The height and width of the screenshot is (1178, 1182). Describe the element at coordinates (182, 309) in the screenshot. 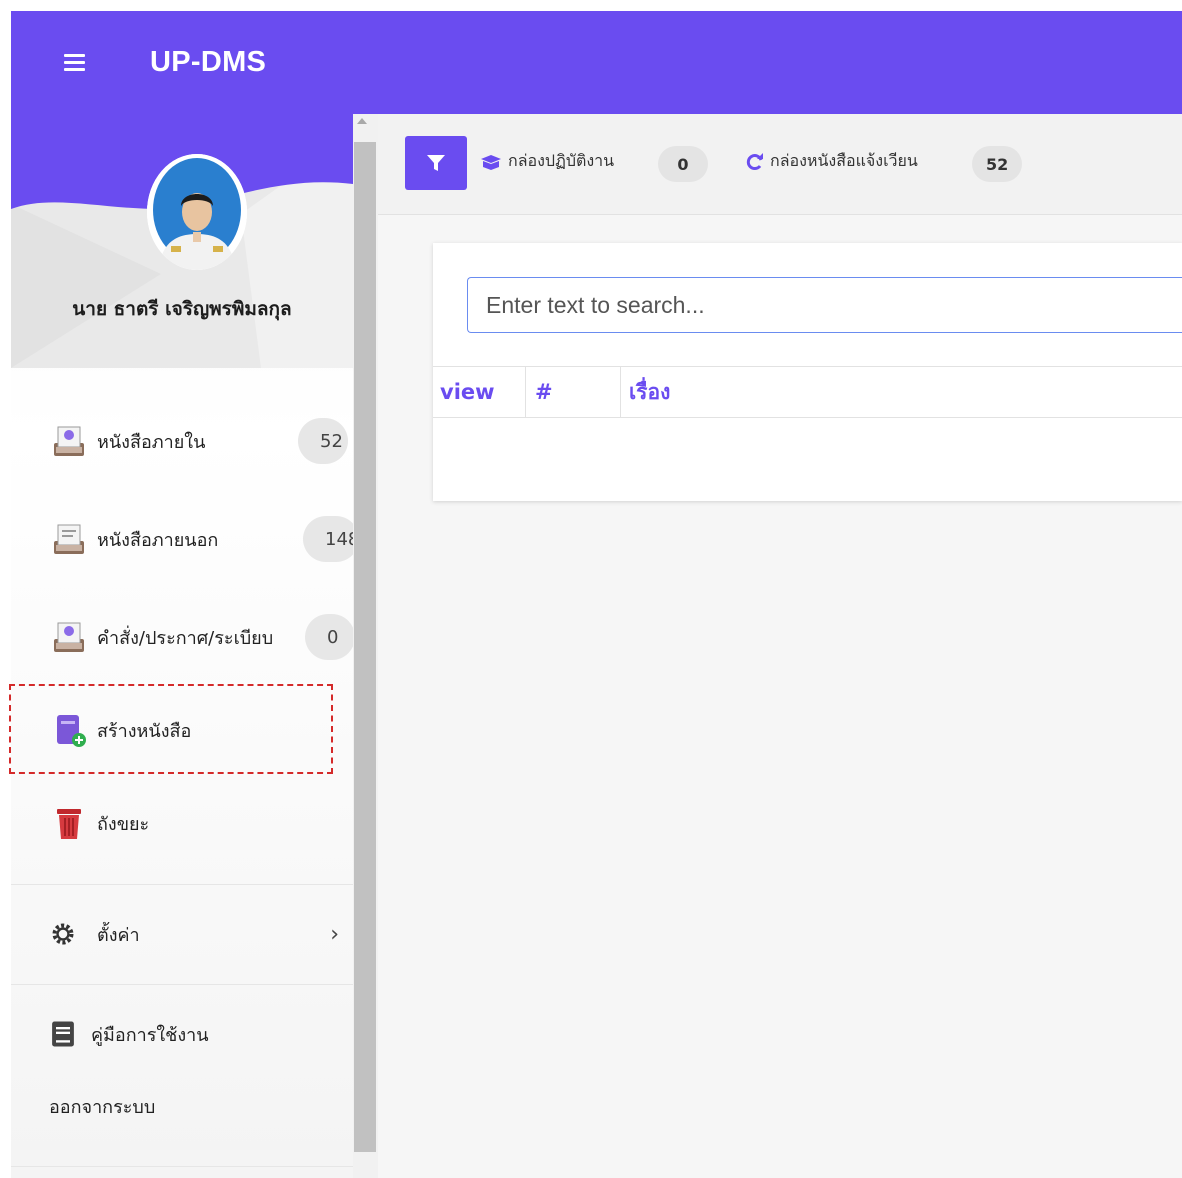

I see `user-name: นาย ธาตรี เจริญพรพิมลกุล` at that location.